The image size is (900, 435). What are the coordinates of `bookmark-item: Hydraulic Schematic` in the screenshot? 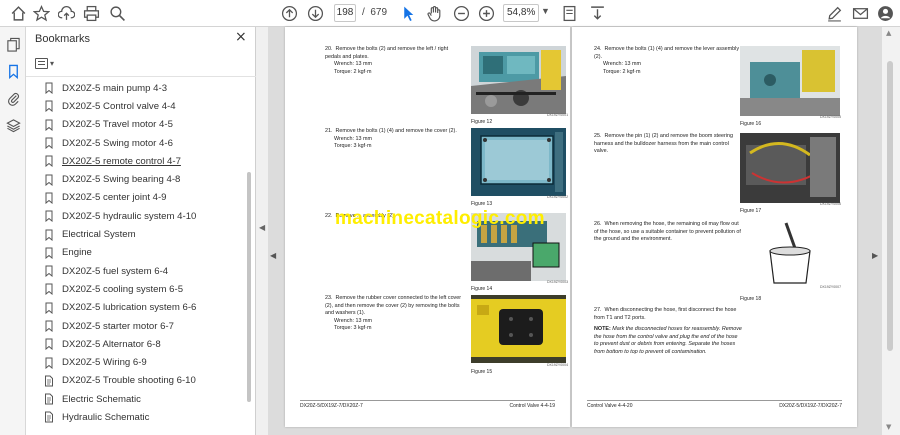 It's located at (137, 417).